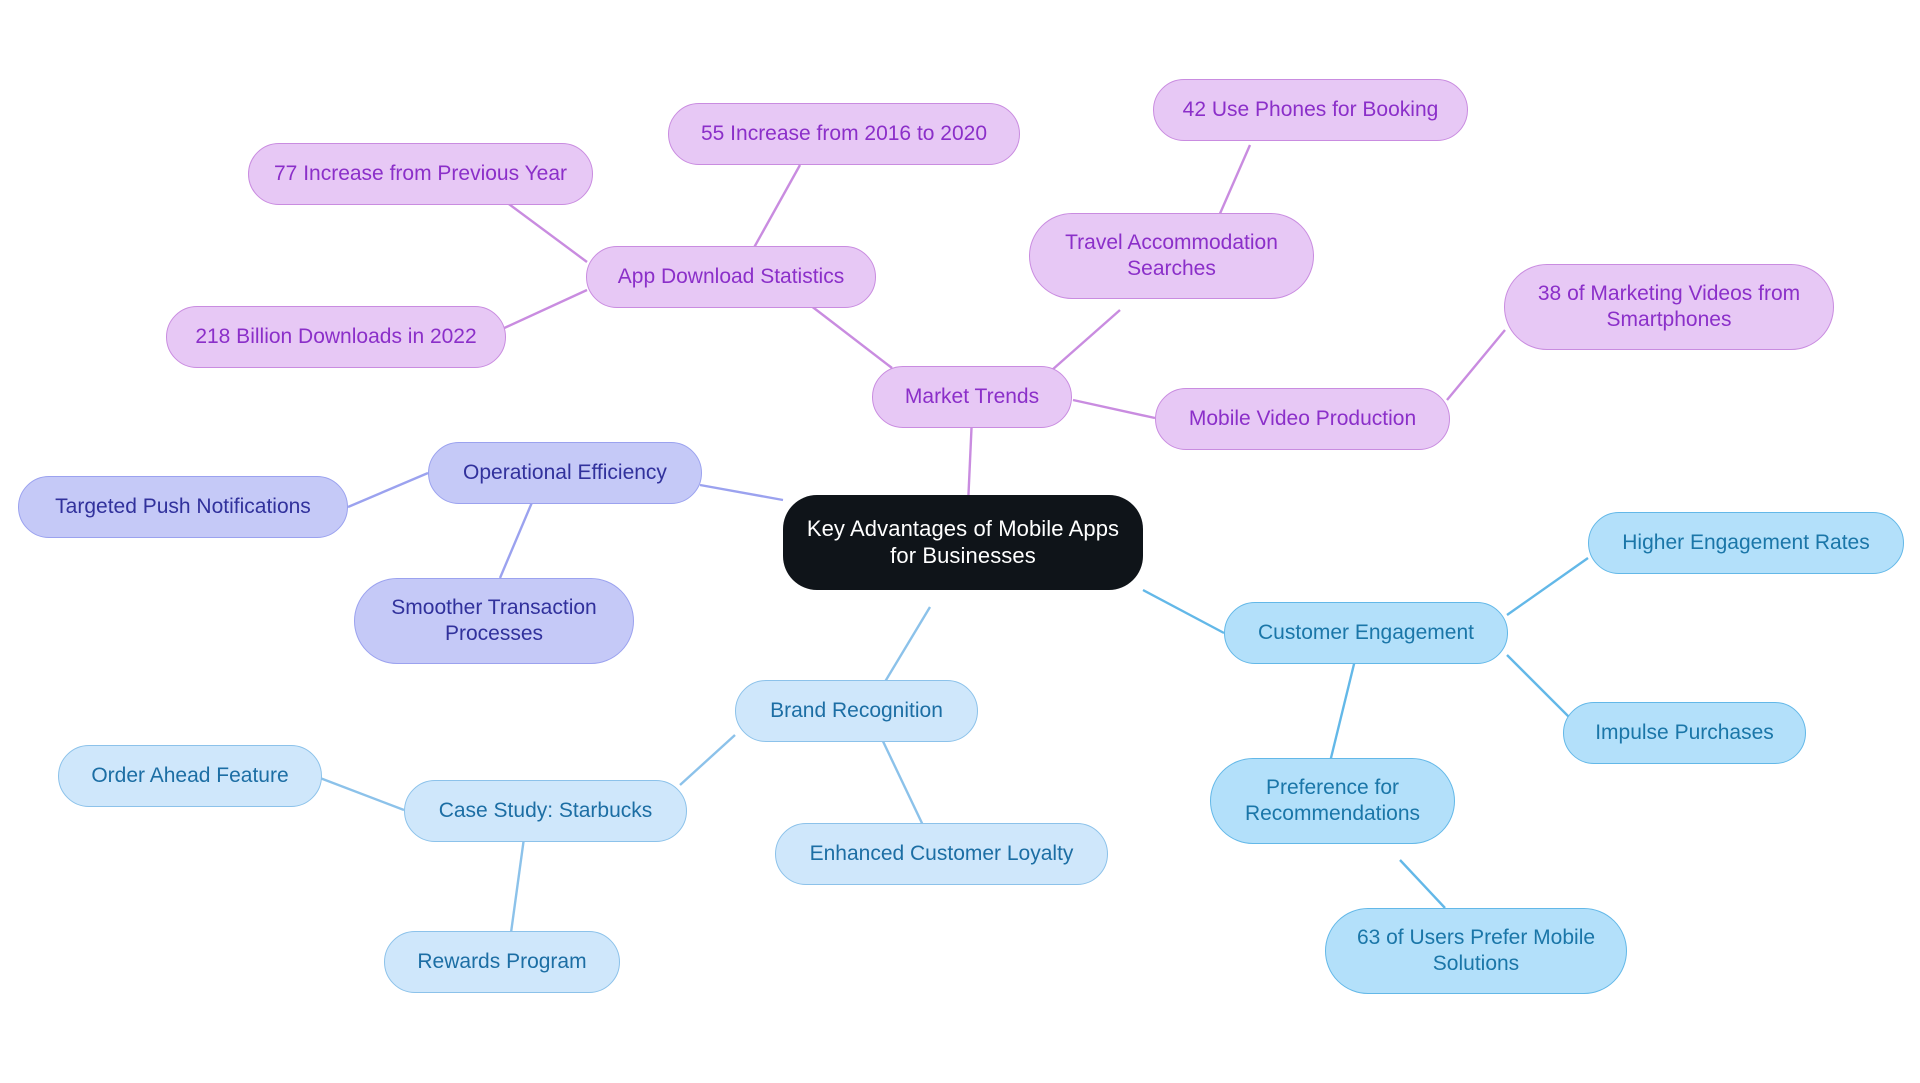 The height and width of the screenshot is (1083, 1920). I want to click on edge-app-download-billion-downloads, so click(543, 310).